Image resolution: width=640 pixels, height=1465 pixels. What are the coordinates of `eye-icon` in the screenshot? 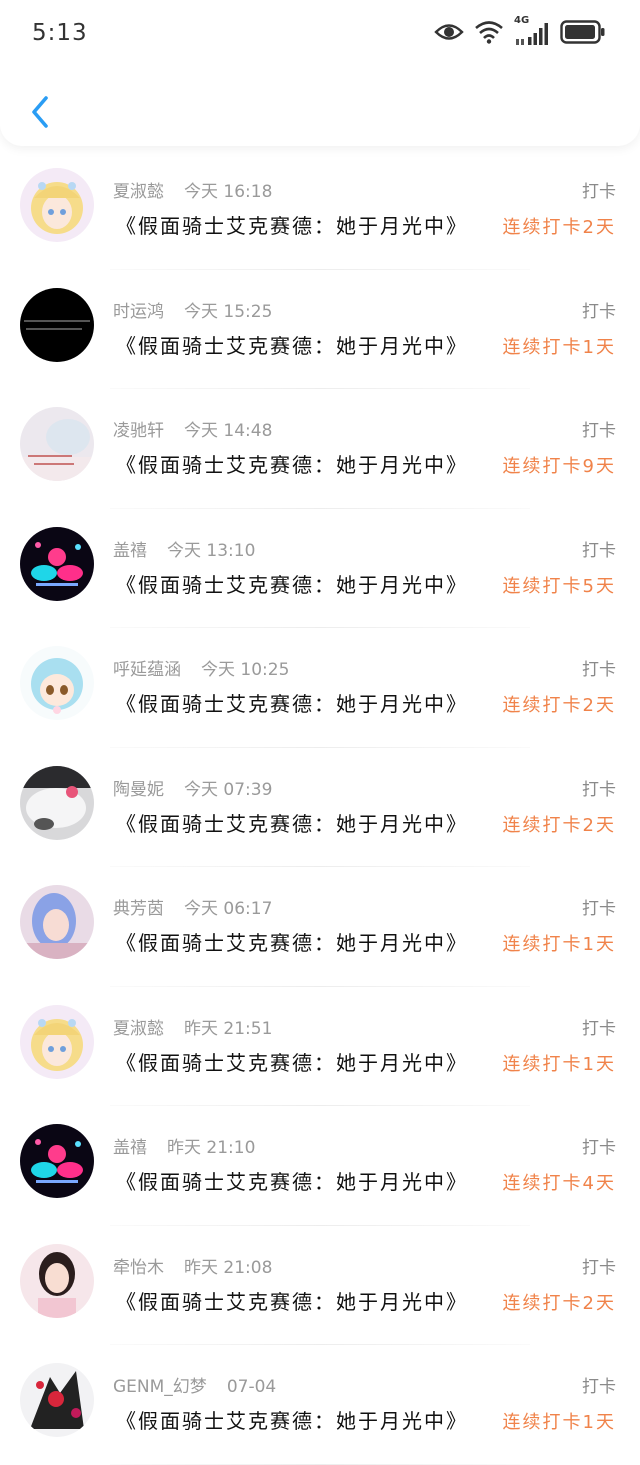 It's located at (449, 34).